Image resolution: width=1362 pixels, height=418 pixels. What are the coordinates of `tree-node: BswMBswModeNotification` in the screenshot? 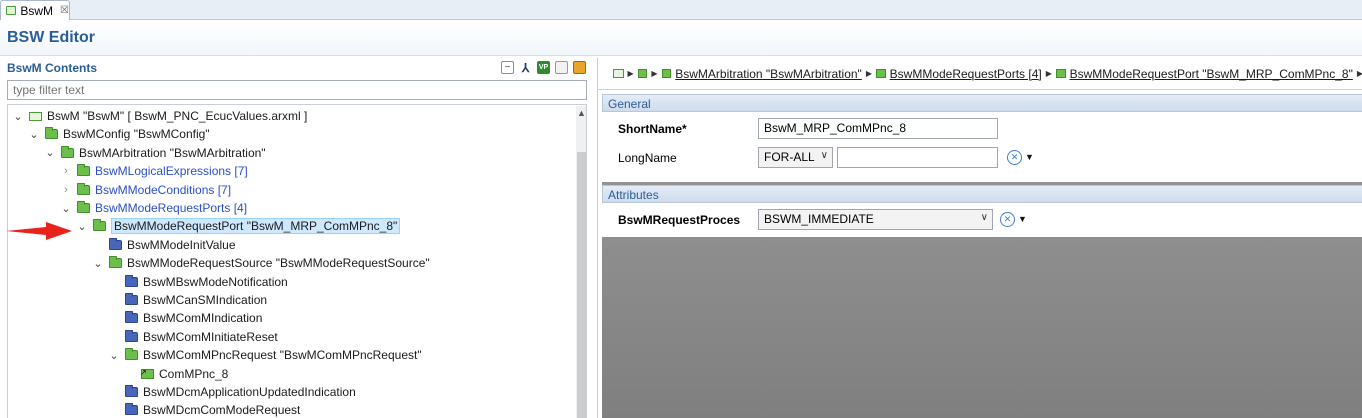 It's located at (198, 282).